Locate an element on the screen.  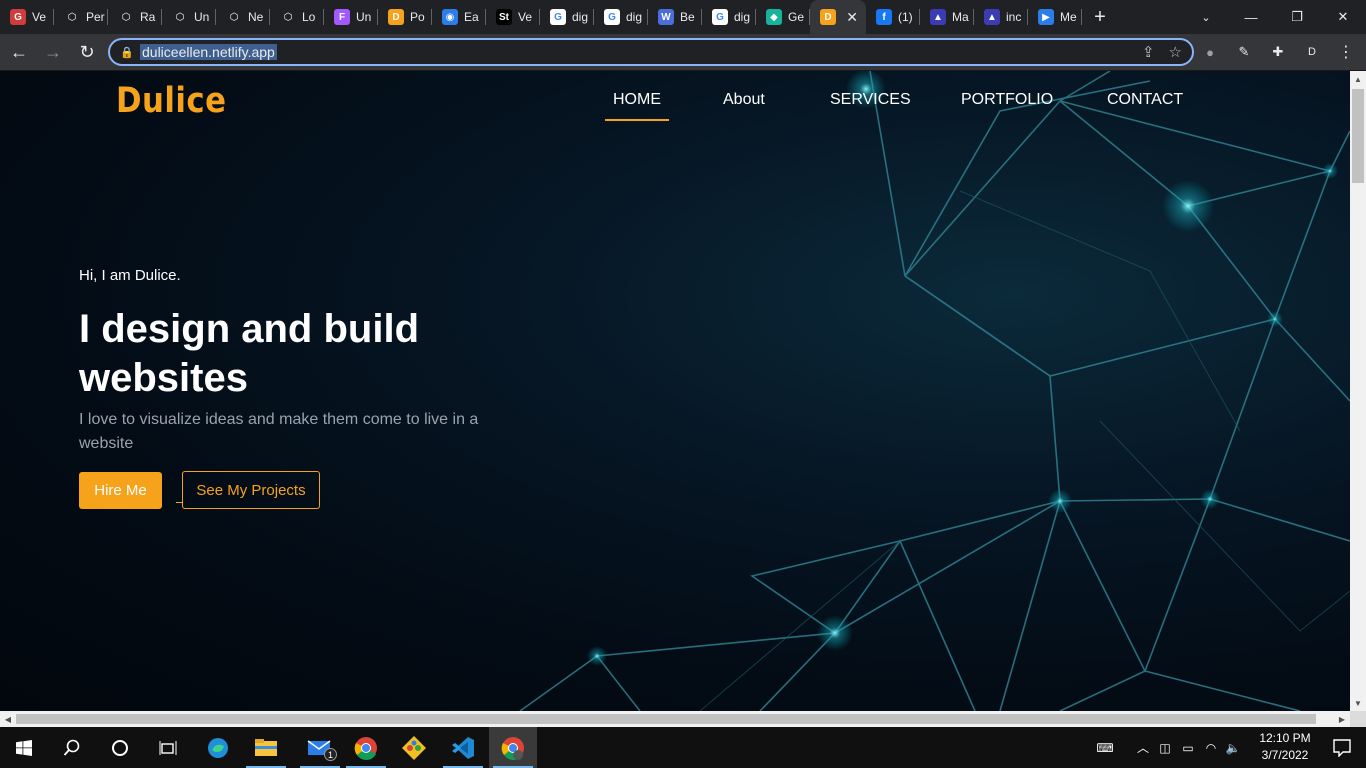
tab-title: inc is located at coordinates (1014, 17).